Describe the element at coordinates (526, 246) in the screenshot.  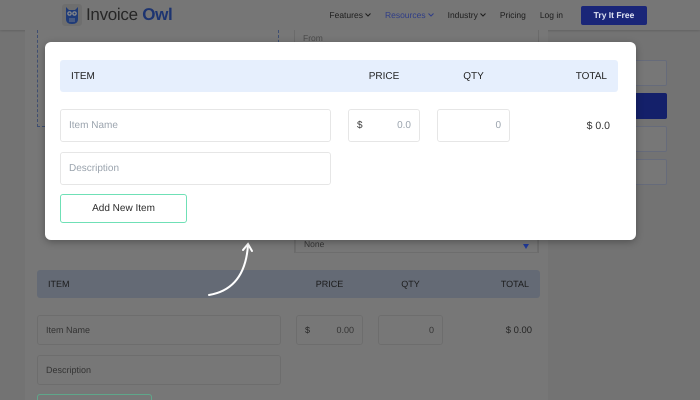
I see `caret-icon` at that location.